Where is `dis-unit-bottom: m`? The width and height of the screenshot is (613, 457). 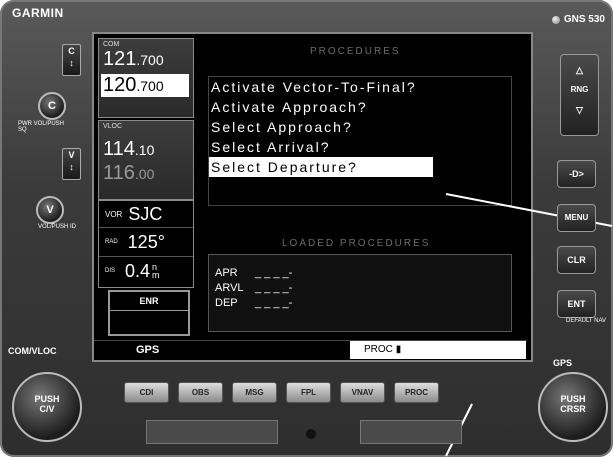
dis-unit-bottom: m is located at coordinates (156, 275).